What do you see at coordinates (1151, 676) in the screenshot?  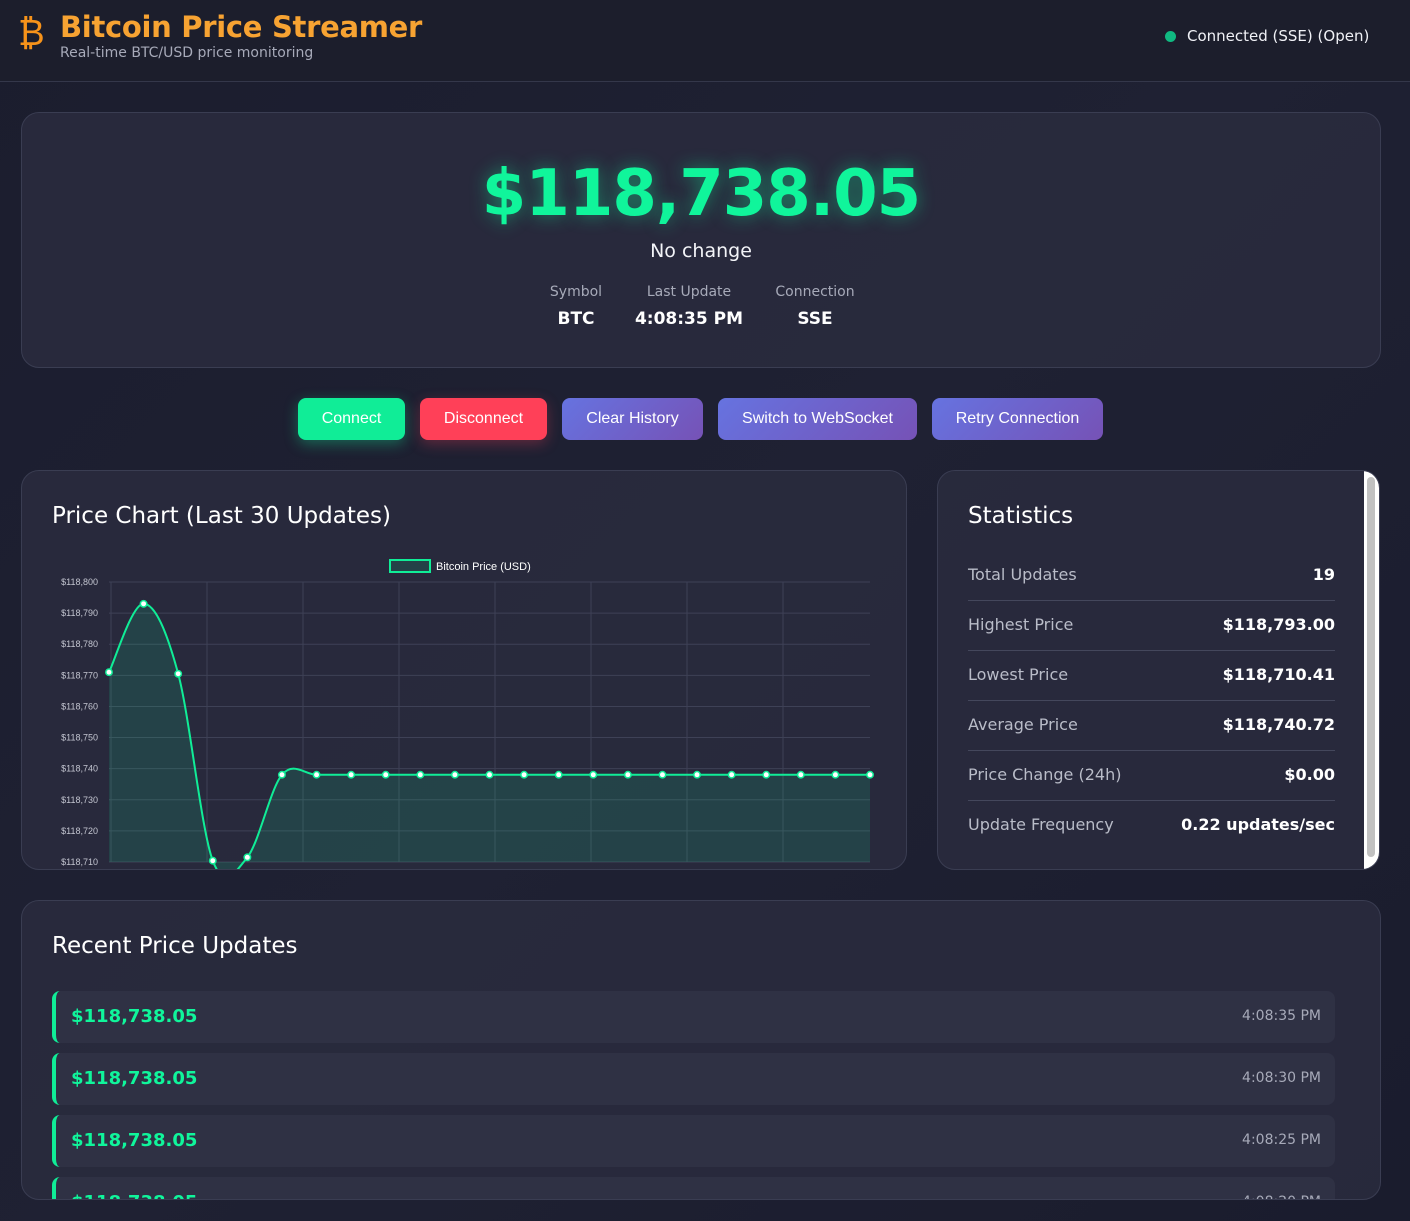 I see `stat-row: Lowest Price $118,710.41` at bounding box center [1151, 676].